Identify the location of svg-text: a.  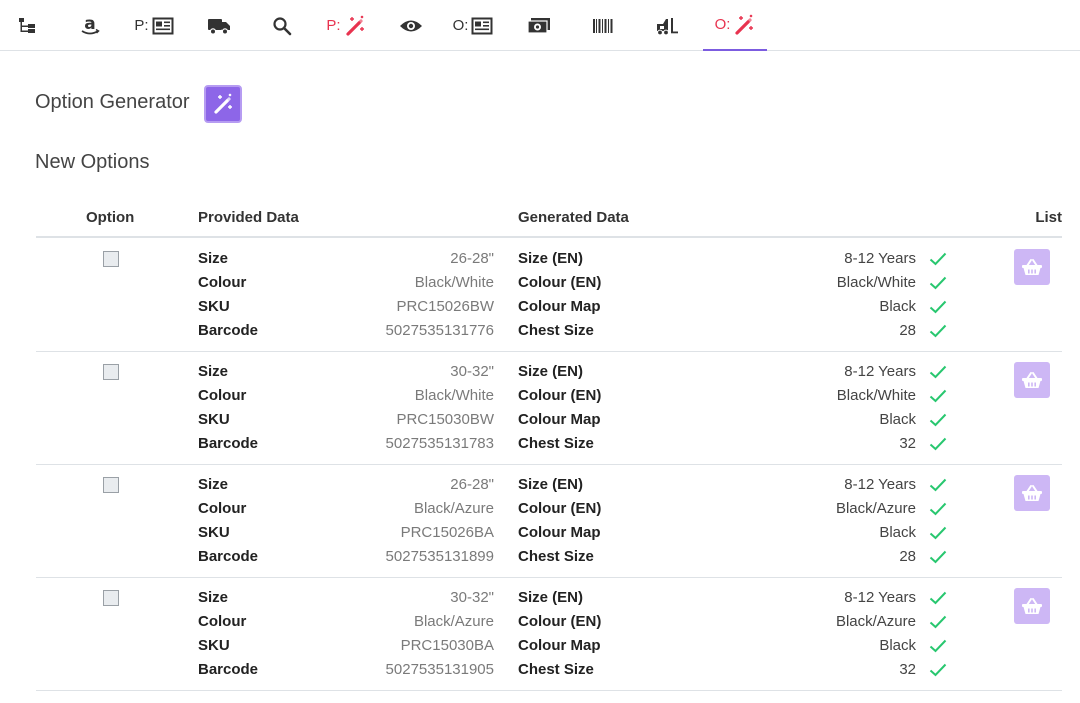
(89, 24).